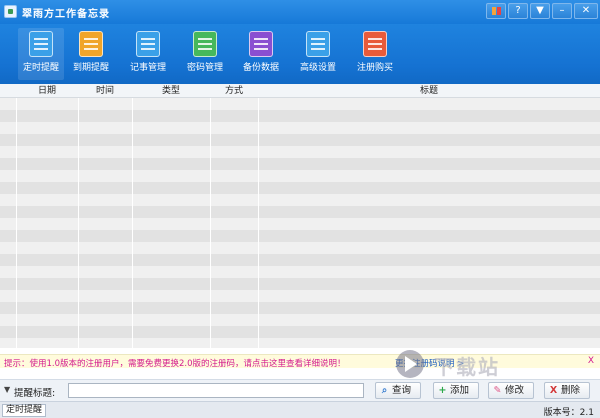  Describe the element at coordinates (10, 11) in the screenshot. I see `app-icon` at that location.